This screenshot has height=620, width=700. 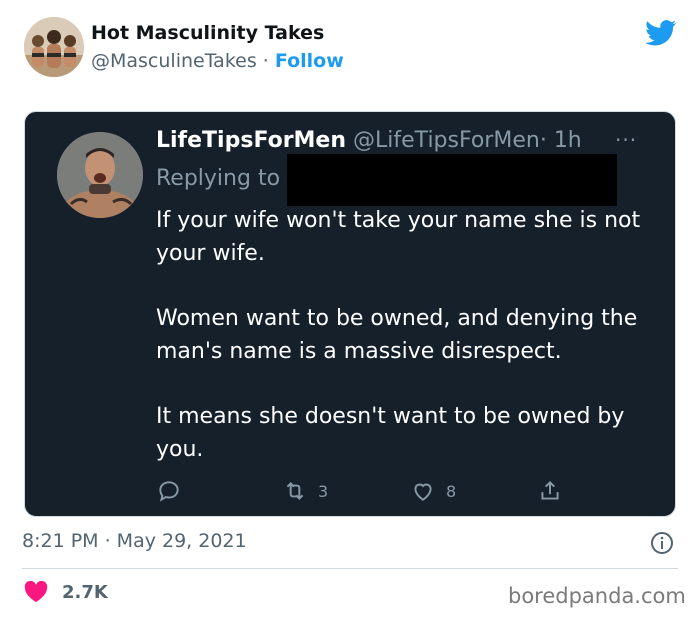 I want to click on share-action, so click(x=550, y=491).